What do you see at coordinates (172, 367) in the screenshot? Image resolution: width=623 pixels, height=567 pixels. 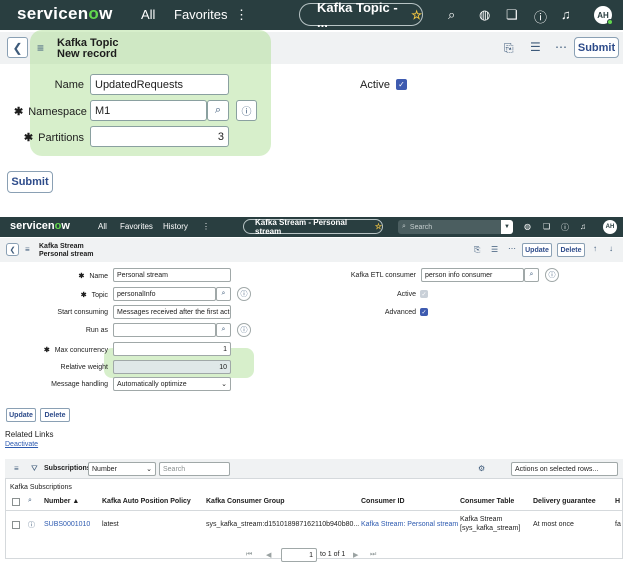 I see `relative-weight-field: 10` at bounding box center [172, 367].